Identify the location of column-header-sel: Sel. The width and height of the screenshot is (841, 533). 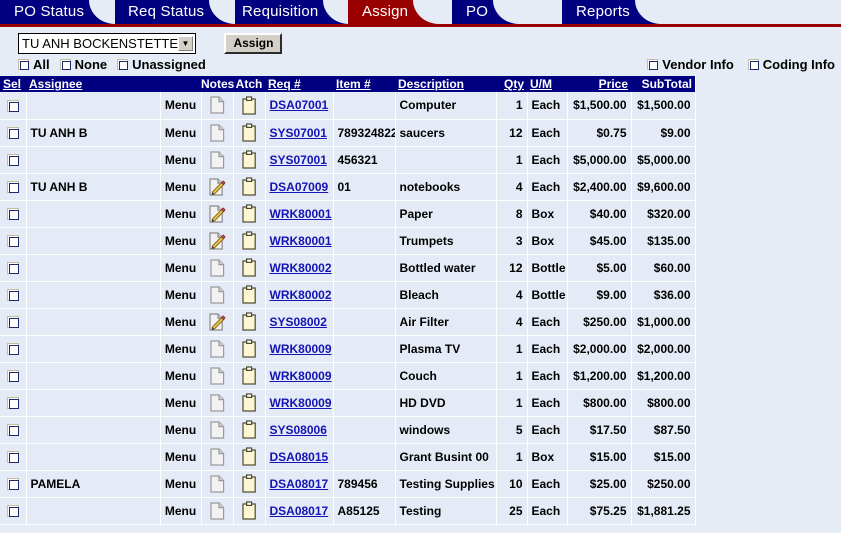
(13, 84).